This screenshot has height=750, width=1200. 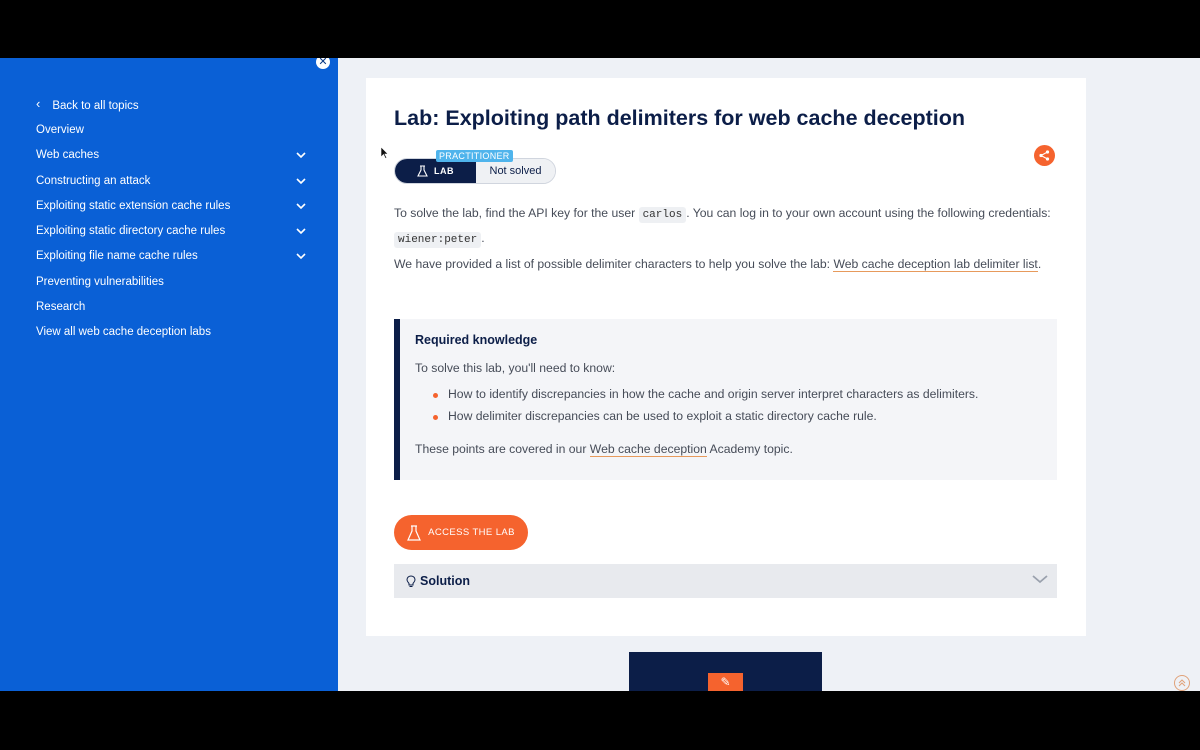 What do you see at coordinates (410, 60) in the screenshot?
I see `breadcrumb-fragment: · · · · ·` at bounding box center [410, 60].